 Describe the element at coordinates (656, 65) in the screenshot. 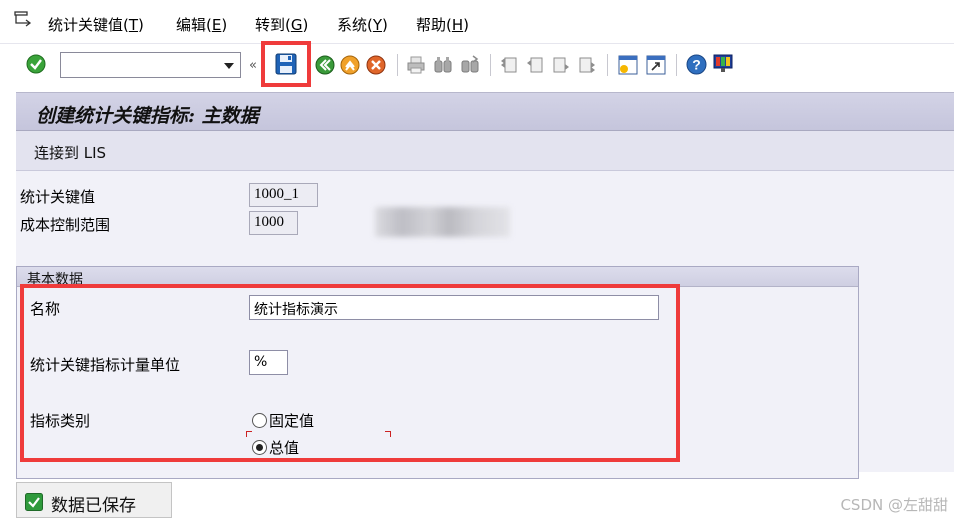

I see `shortcut-icon` at that location.